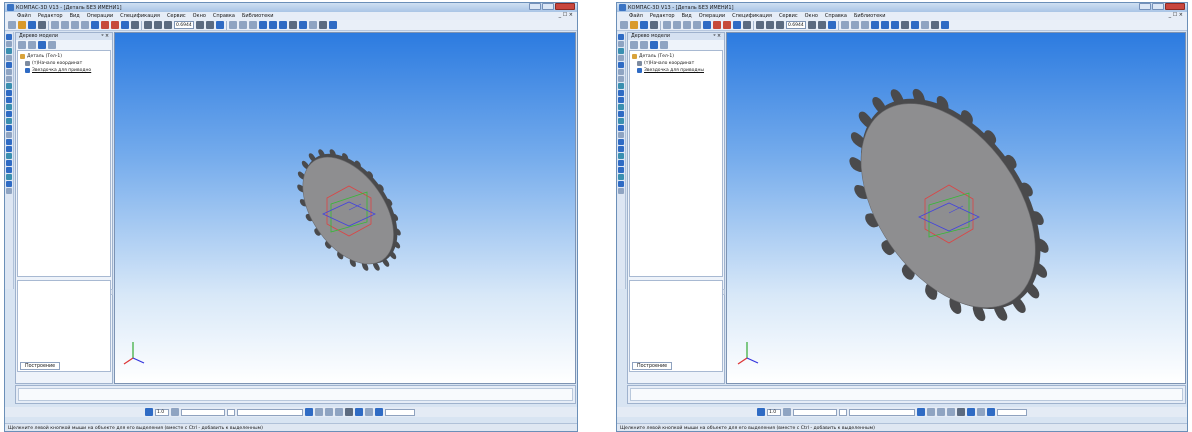 The image size is (1192, 432). I want to click on tree-filter-icon, so click(654, 44).